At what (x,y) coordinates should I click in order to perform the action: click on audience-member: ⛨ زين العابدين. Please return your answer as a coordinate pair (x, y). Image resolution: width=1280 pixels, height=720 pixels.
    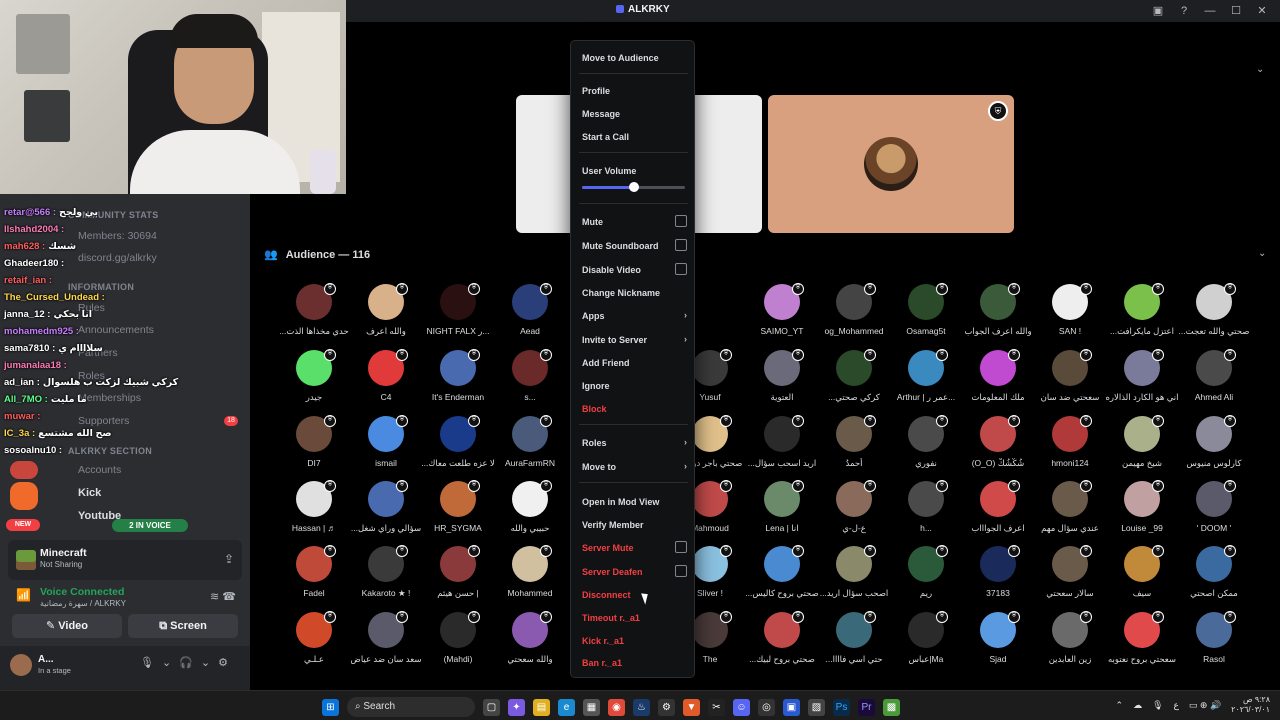
    Looking at the image, I should click on (1070, 642).